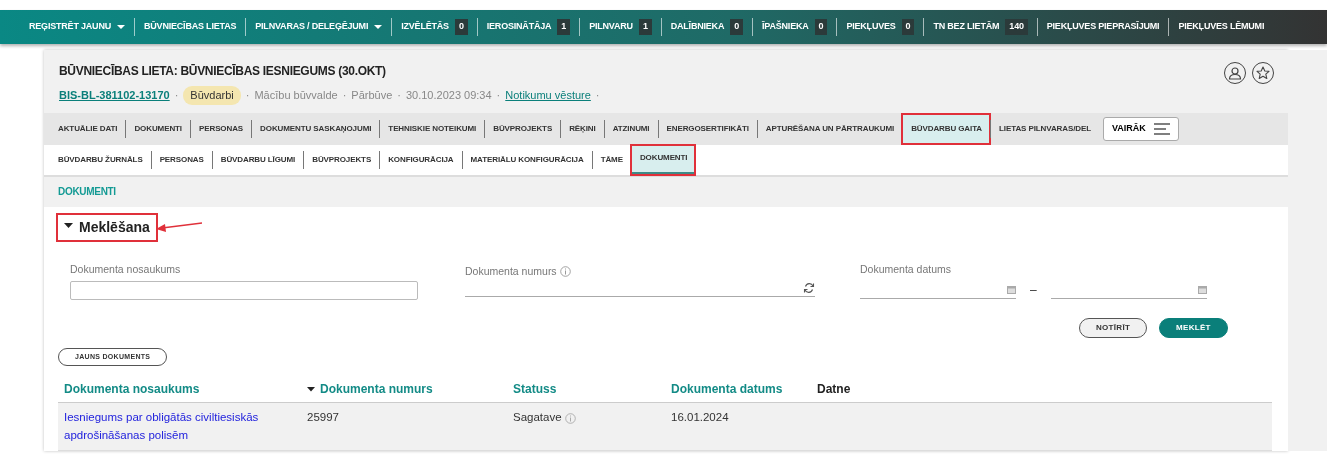  I want to click on nav-link: PIEKĻUVES 0, so click(881, 27).